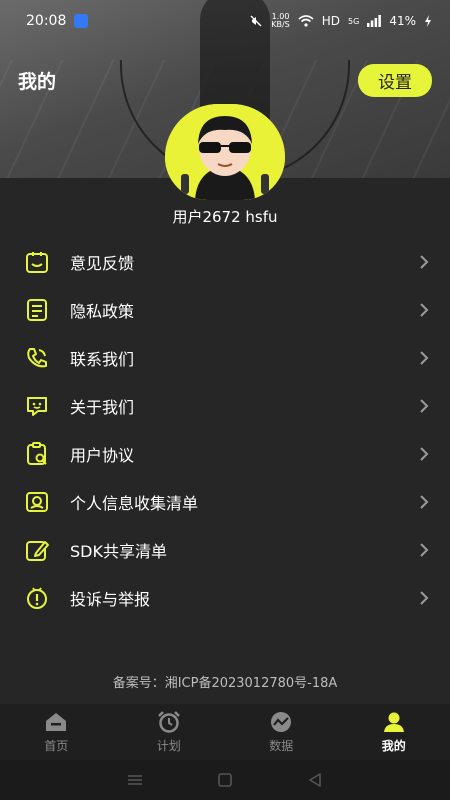  Describe the element at coordinates (395, 80) in the screenshot. I see `settings-button: 设置` at that location.